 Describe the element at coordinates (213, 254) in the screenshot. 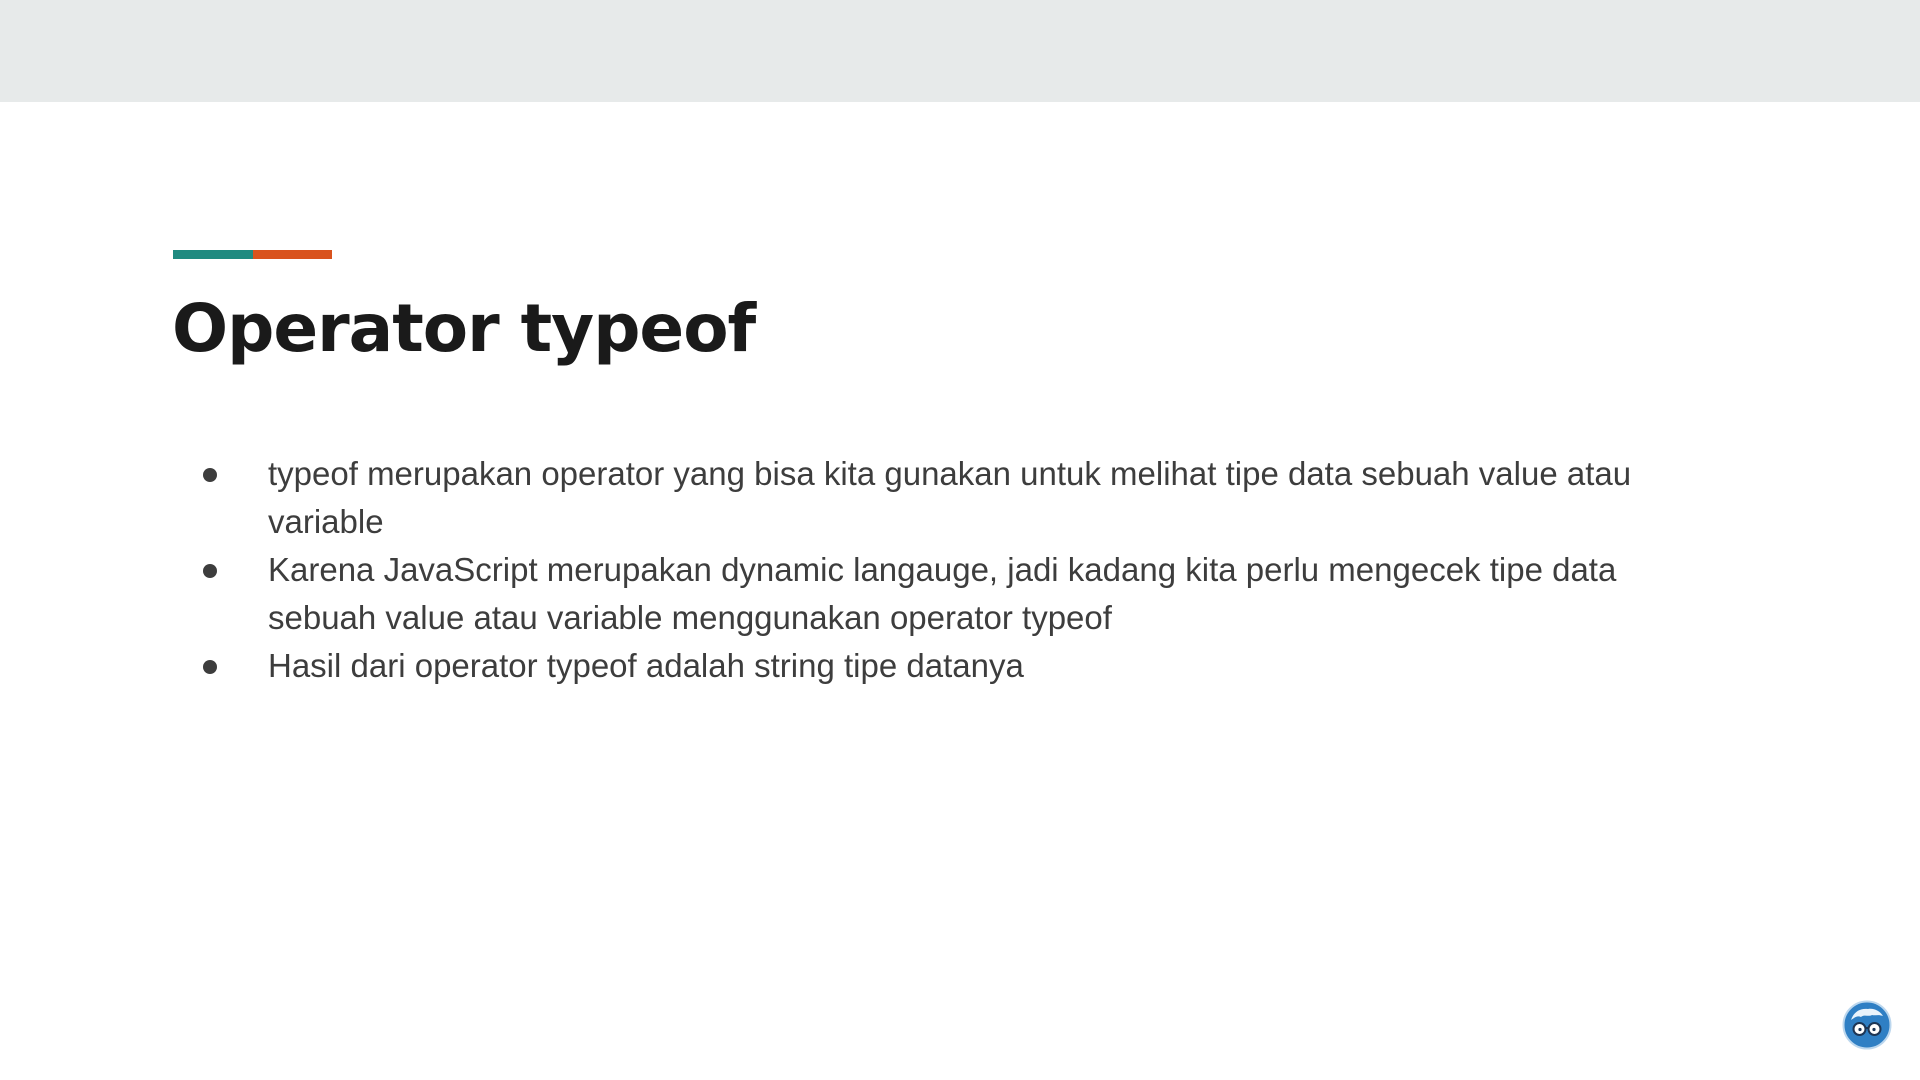

I see `accent-teal-segment` at that location.